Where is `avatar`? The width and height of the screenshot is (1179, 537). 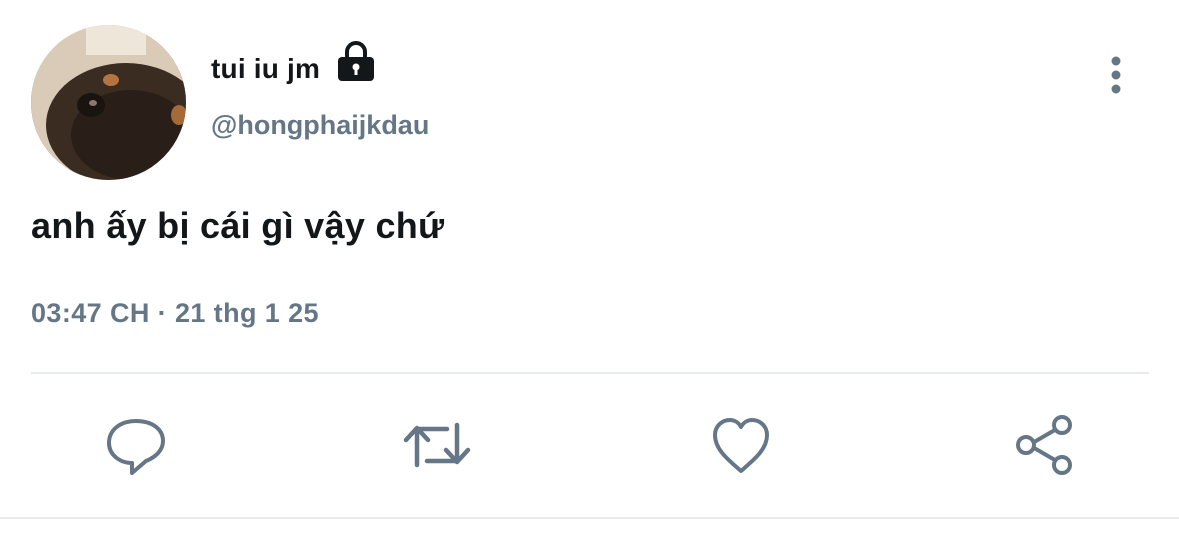
avatar is located at coordinates (108, 102).